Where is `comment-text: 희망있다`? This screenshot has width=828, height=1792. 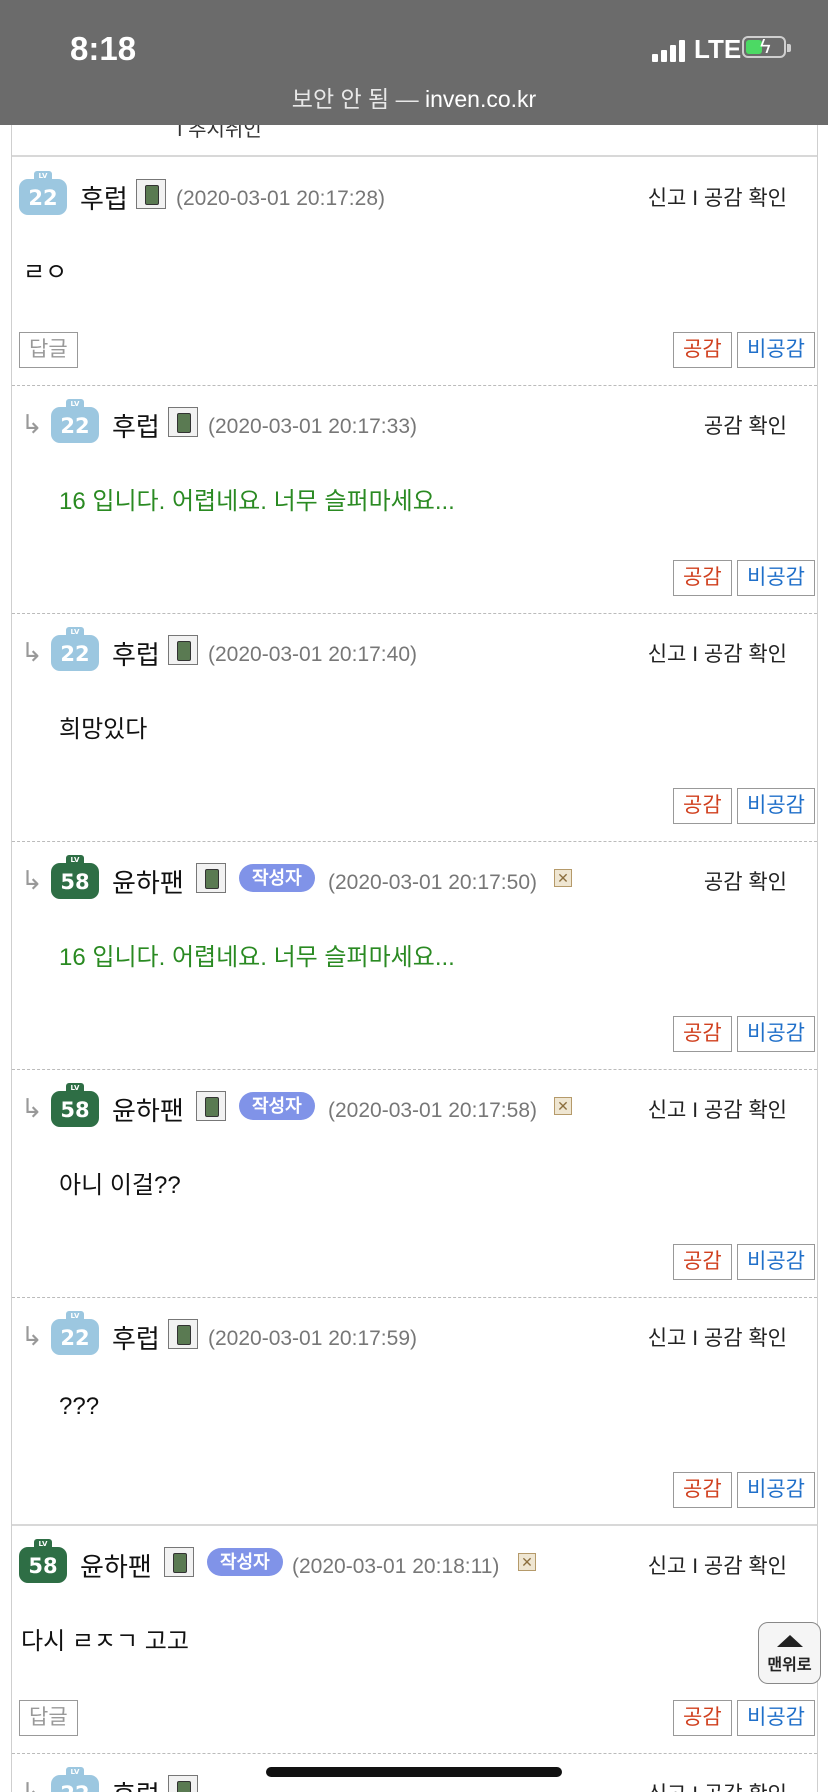 comment-text: 희망있다 is located at coordinates (103, 729).